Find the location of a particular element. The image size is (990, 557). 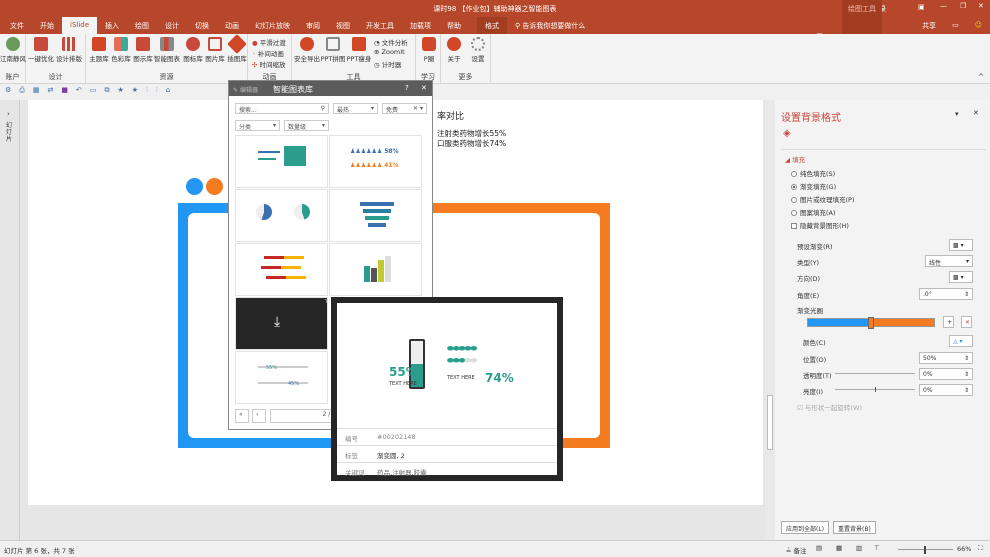

tab-islide: iSlide is located at coordinates (80, 25).